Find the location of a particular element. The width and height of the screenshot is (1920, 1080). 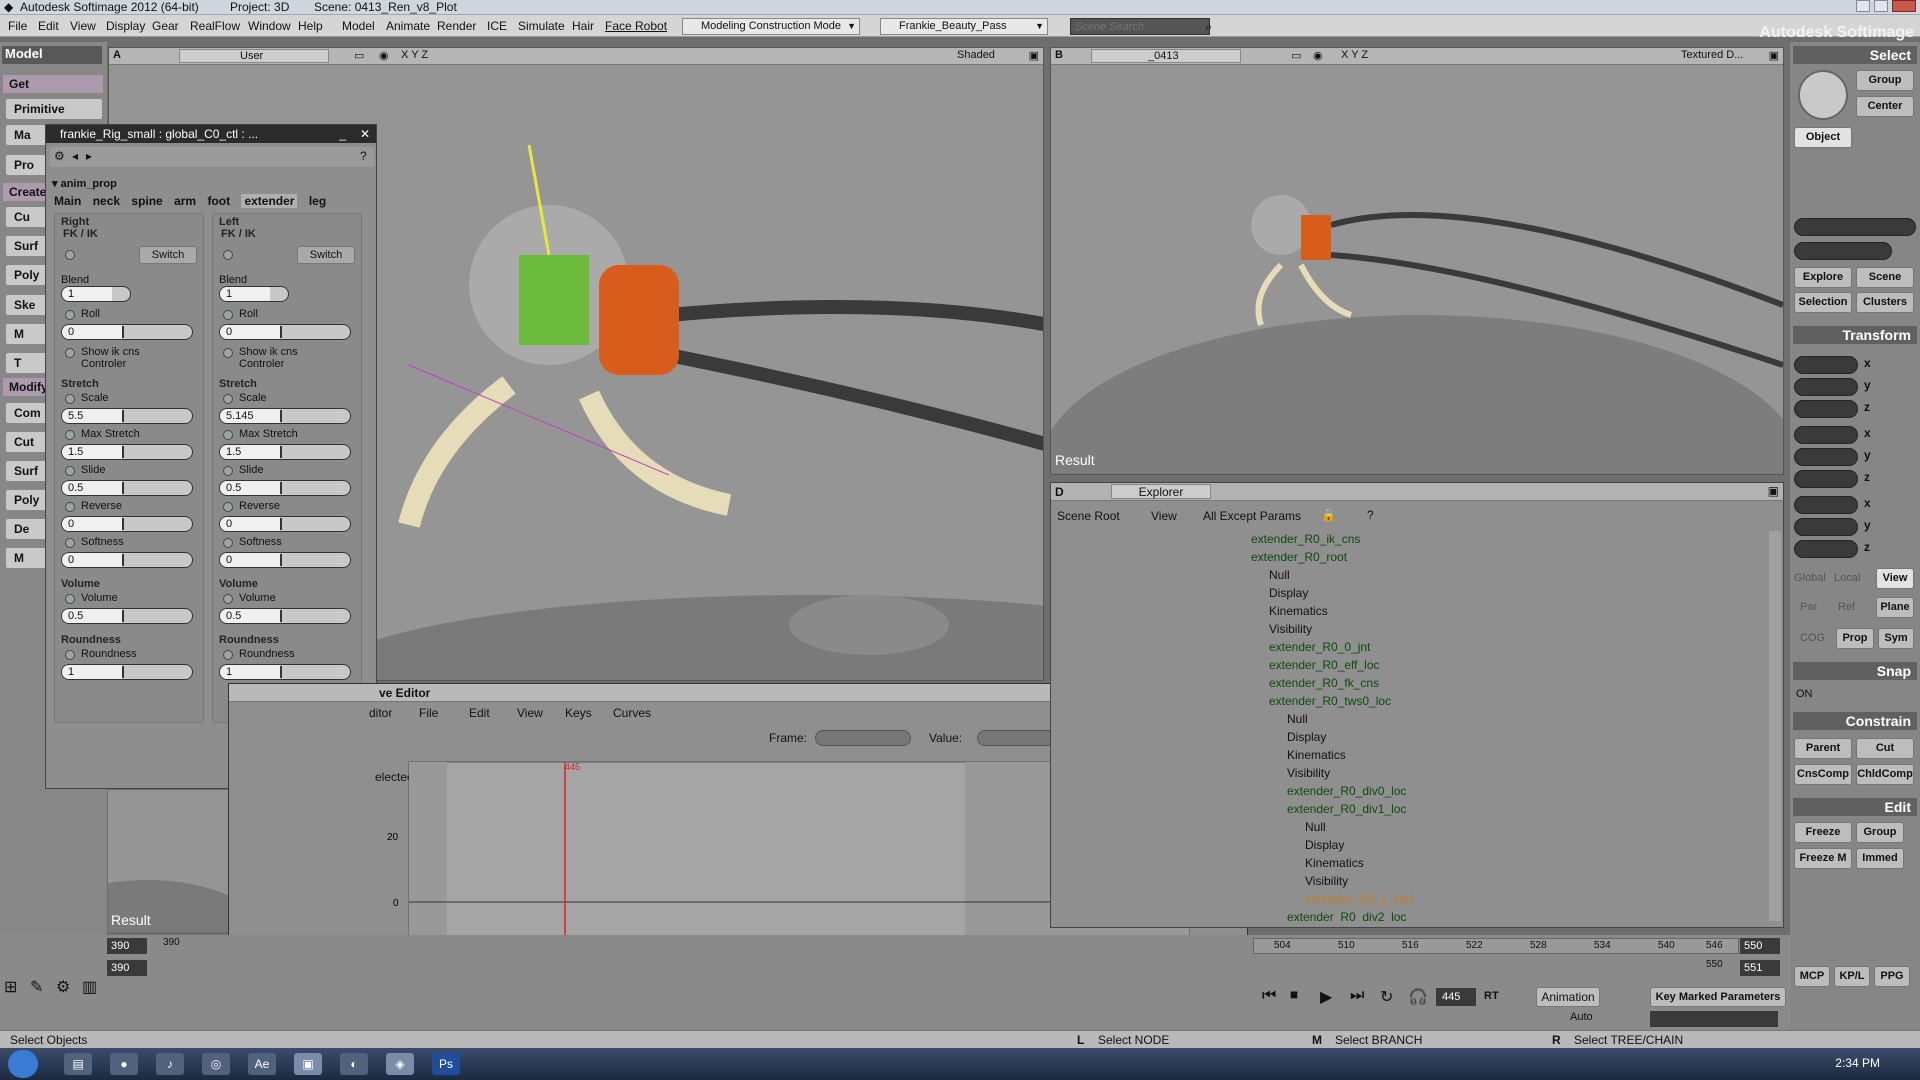

animation-menu: Animation is located at coordinates (1568, 997).